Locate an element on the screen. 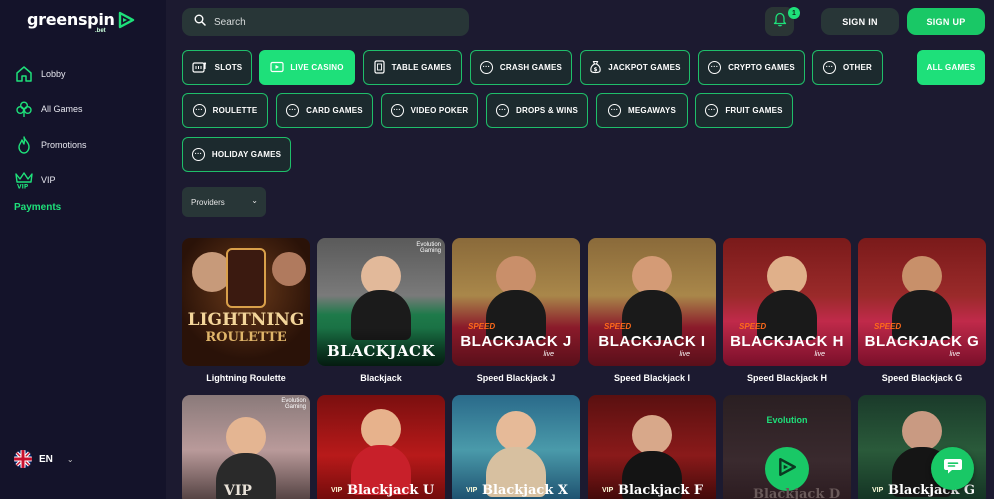 The width and height of the screenshot is (994, 499). game-tile-speed-blackjack-h: SPEED BLACKJACK H live is located at coordinates (787, 302).